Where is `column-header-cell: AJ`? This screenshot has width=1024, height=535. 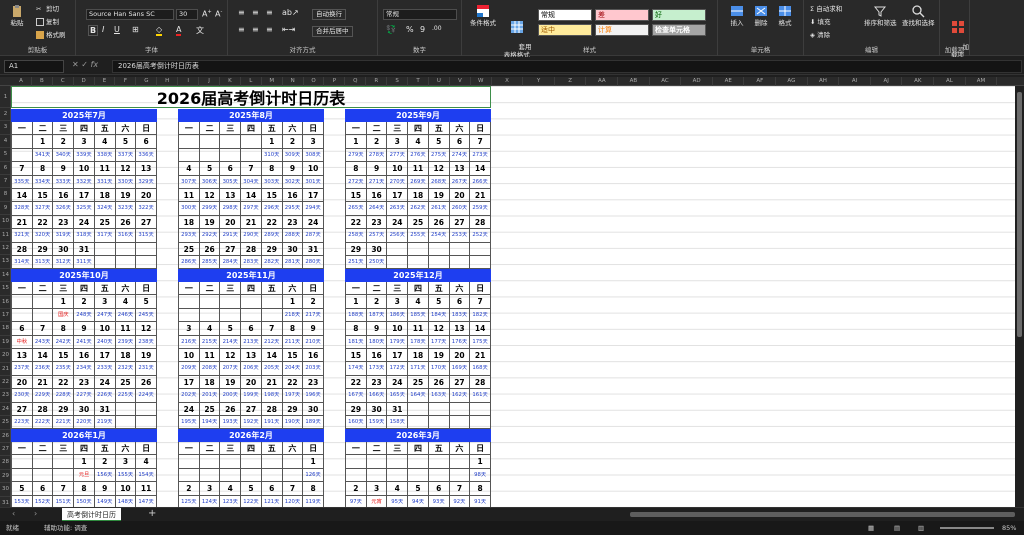
column-header-cell: AJ is located at coordinates (887, 81).